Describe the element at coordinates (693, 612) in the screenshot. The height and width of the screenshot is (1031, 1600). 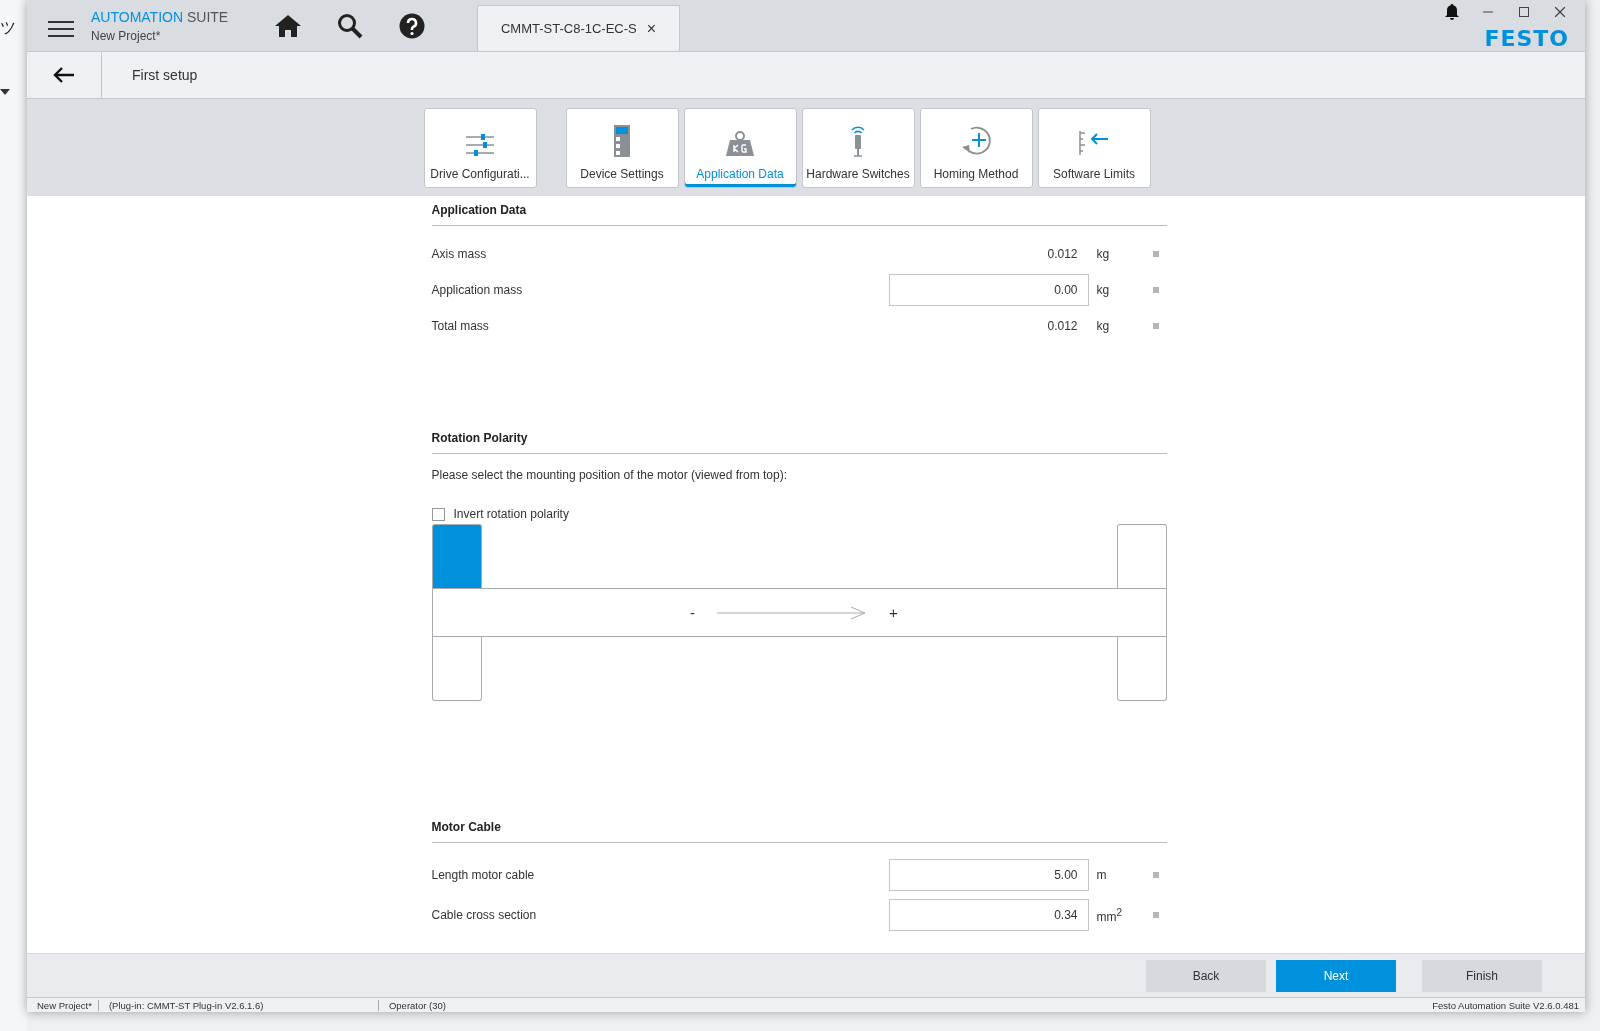
I see `minus-sign: -` at that location.